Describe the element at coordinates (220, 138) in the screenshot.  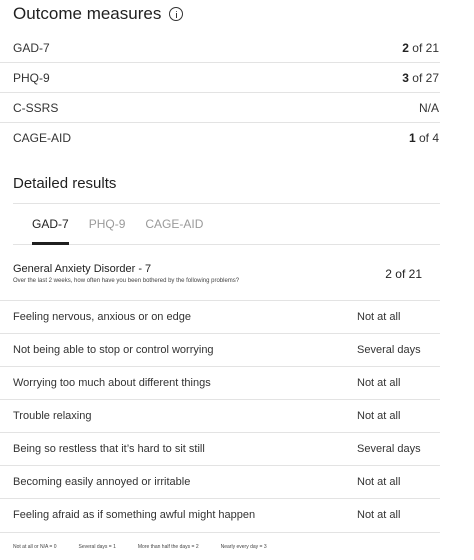
I see `outcome-row-cage-aid: CAGE-AID 1 of 4` at that location.